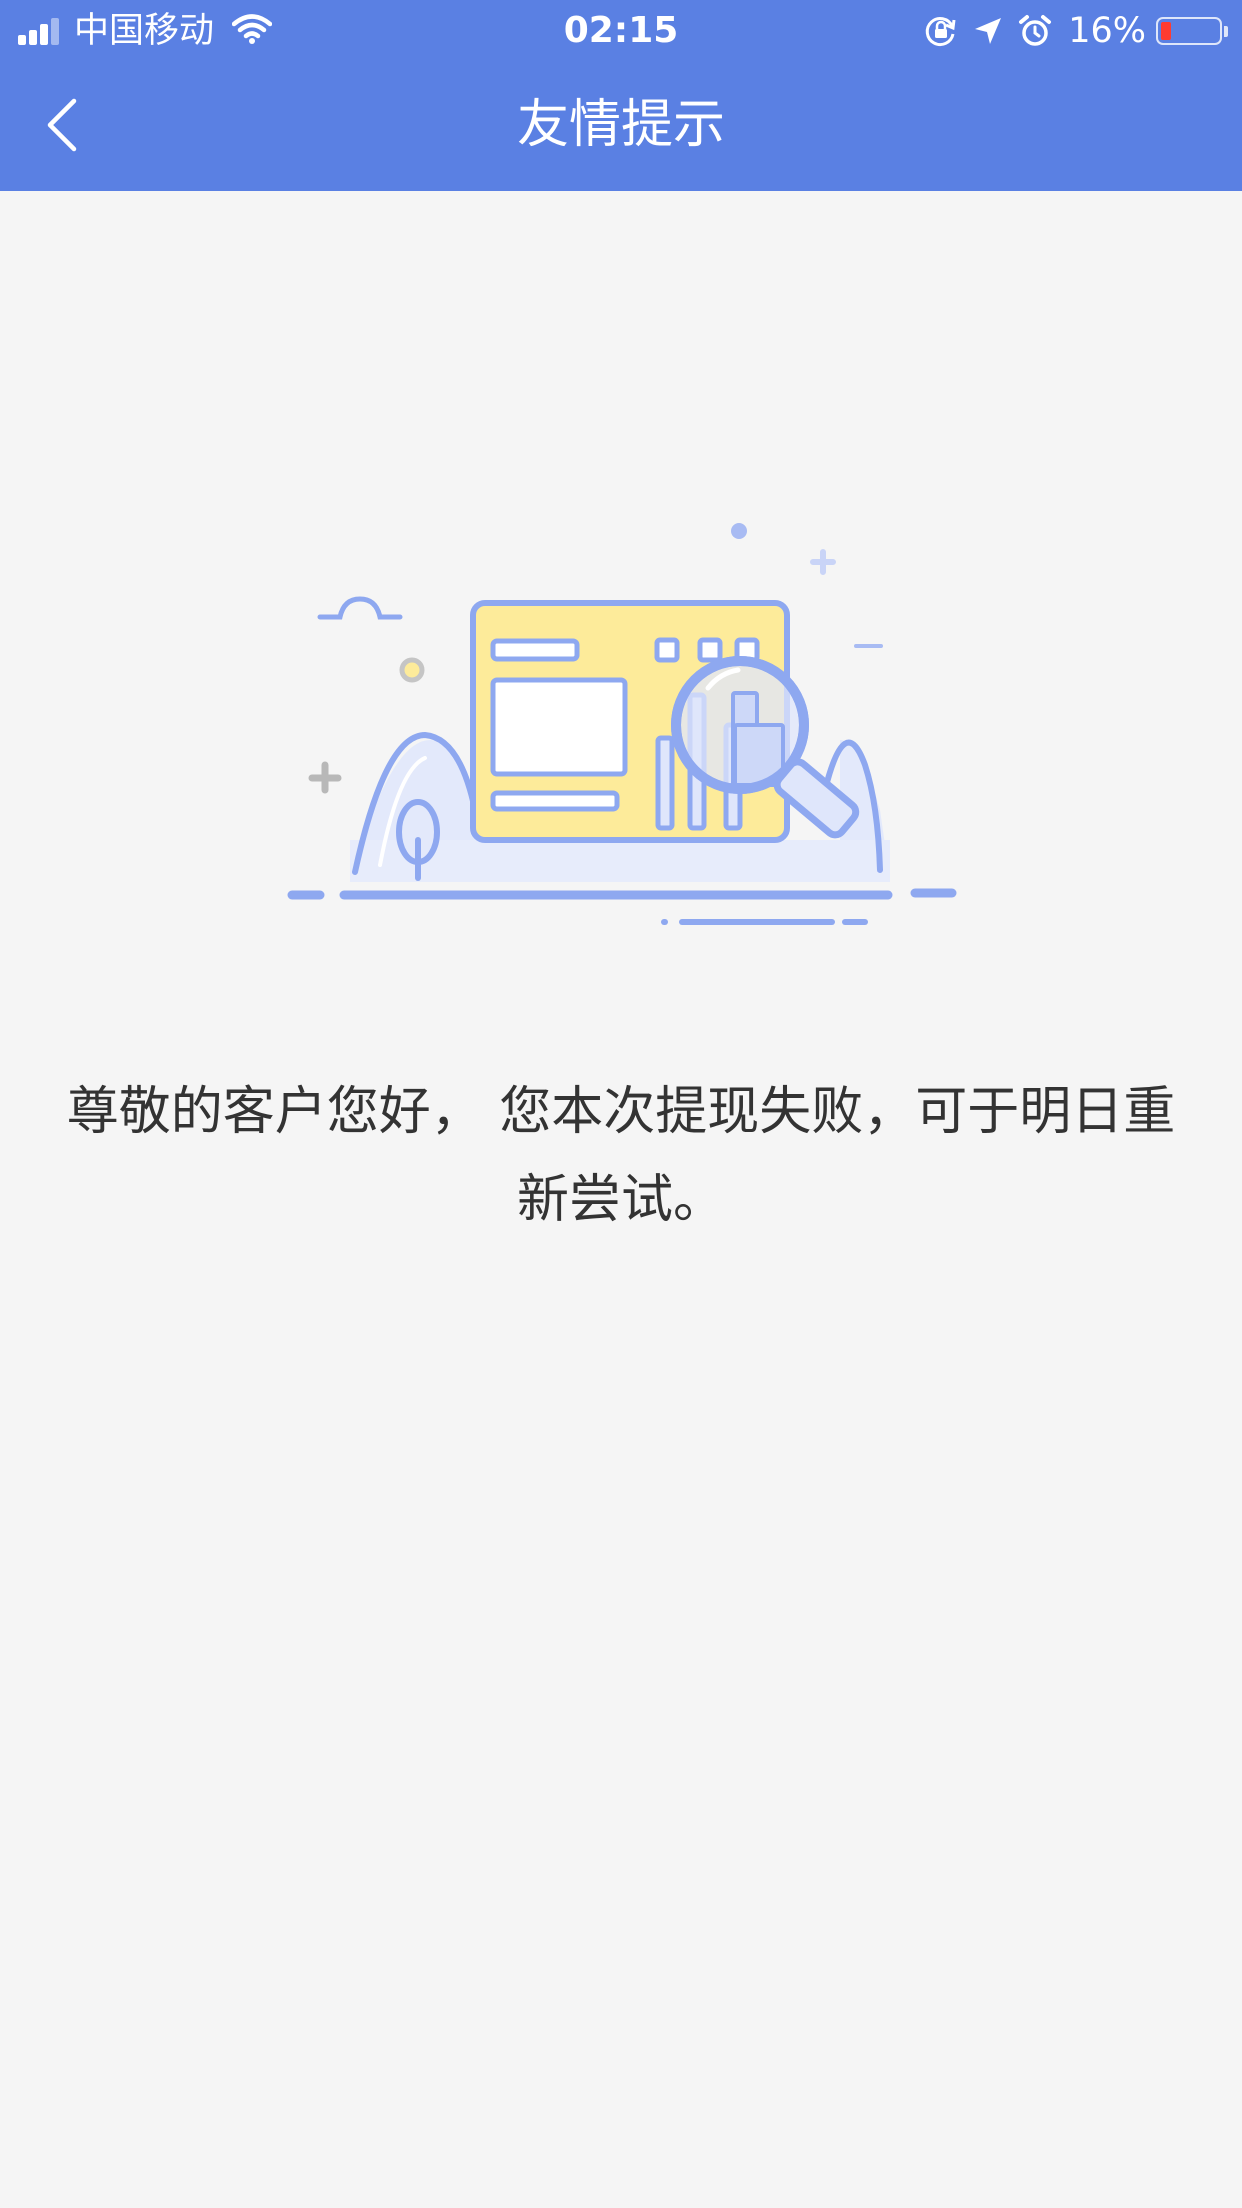 The width and height of the screenshot is (1242, 2208). What do you see at coordinates (1107, 31) in the screenshot?
I see `battery-percent: 16%` at bounding box center [1107, 31].